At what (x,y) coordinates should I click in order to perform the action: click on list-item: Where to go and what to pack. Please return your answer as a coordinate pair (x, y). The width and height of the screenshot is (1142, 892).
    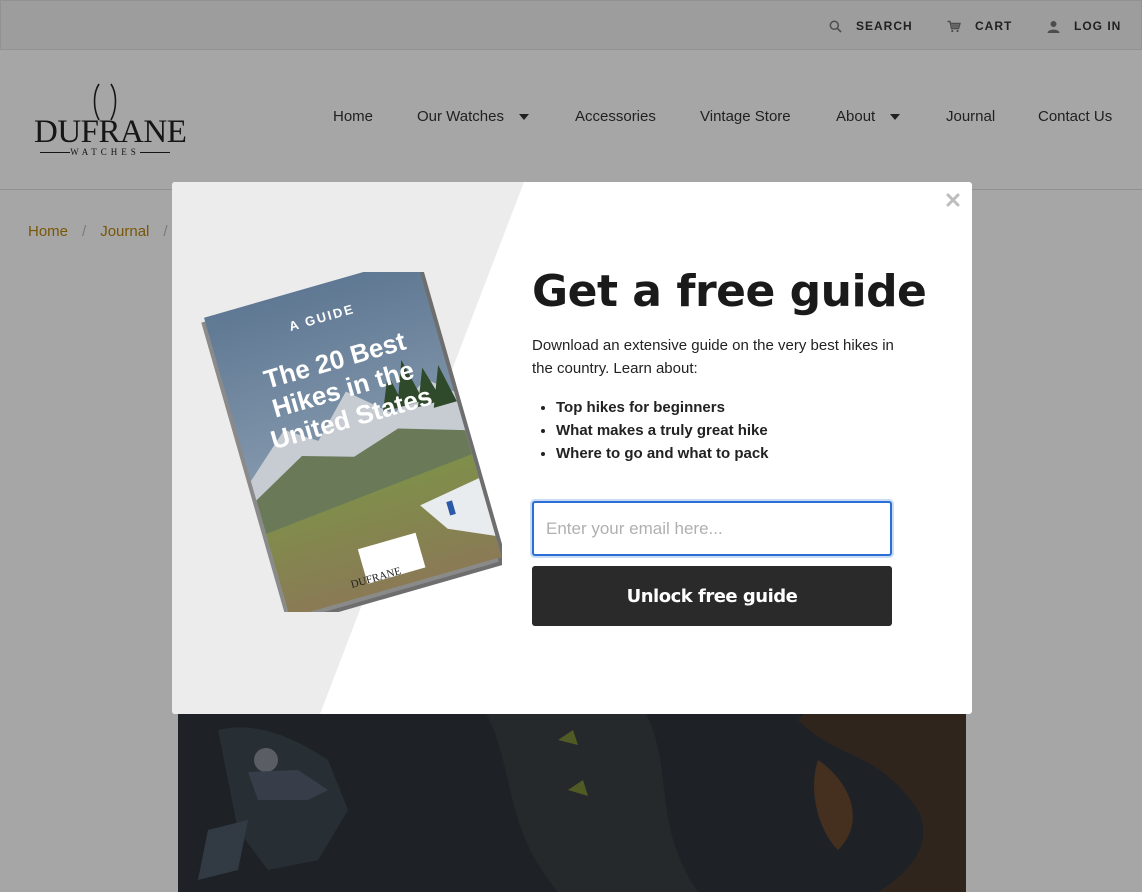
    Looking at the image, I should click on (662, 453).